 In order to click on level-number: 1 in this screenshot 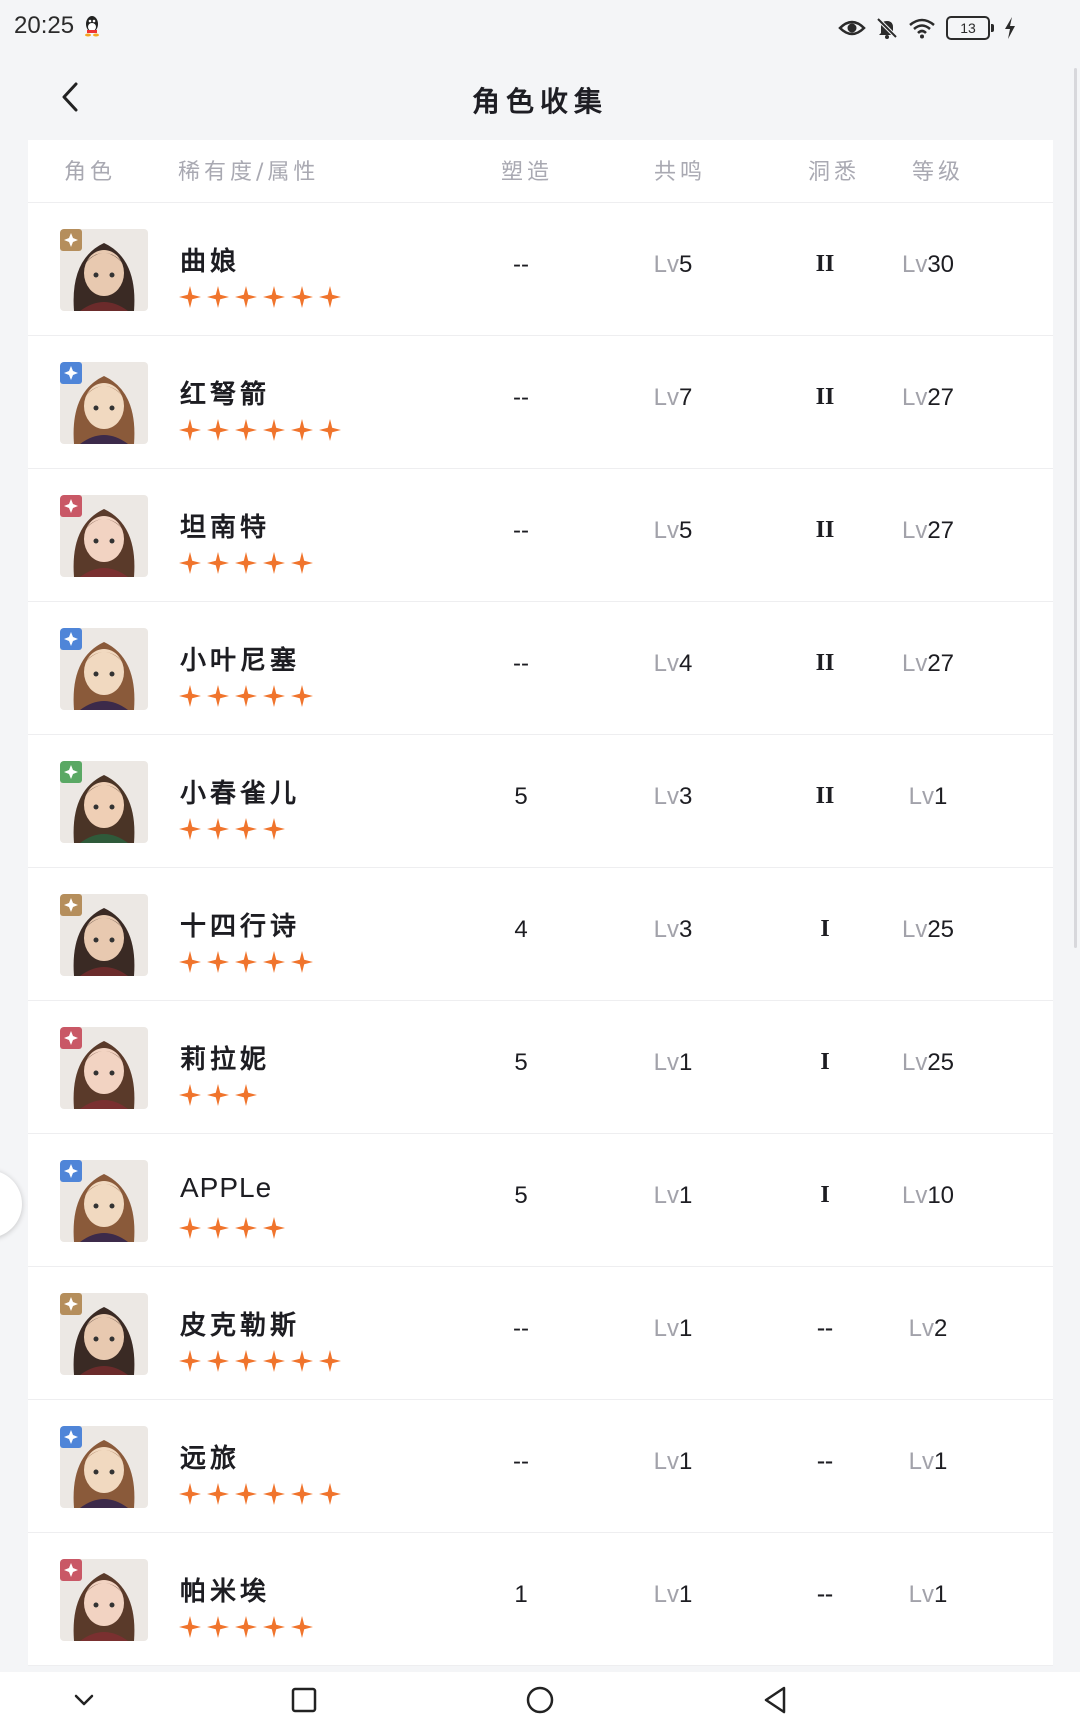, I will do `click(941, 1461)`.